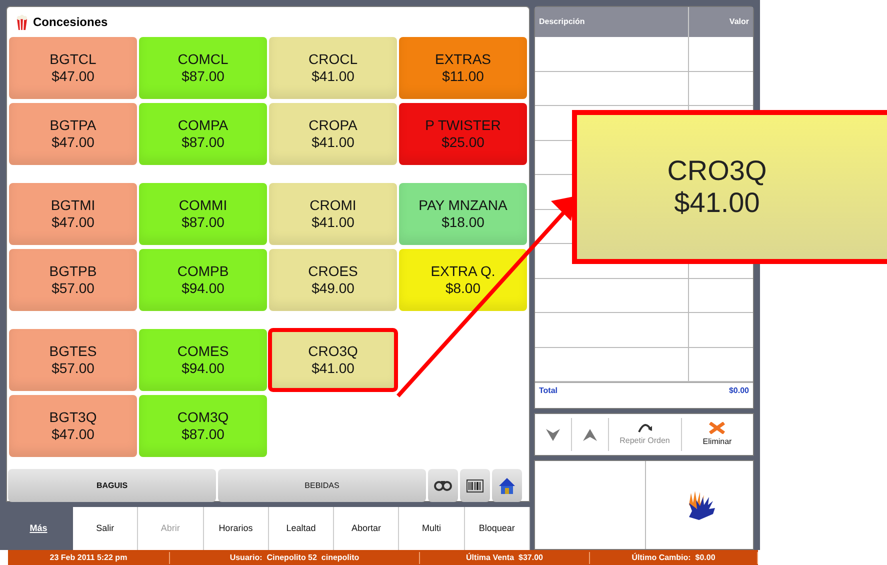 This screenshot has height=565, width=887. Describe the element at coordinates (295, 558) in the screenshot. I see `status-text: Usuario: Cinepolito 52 cinepolito` at that location.